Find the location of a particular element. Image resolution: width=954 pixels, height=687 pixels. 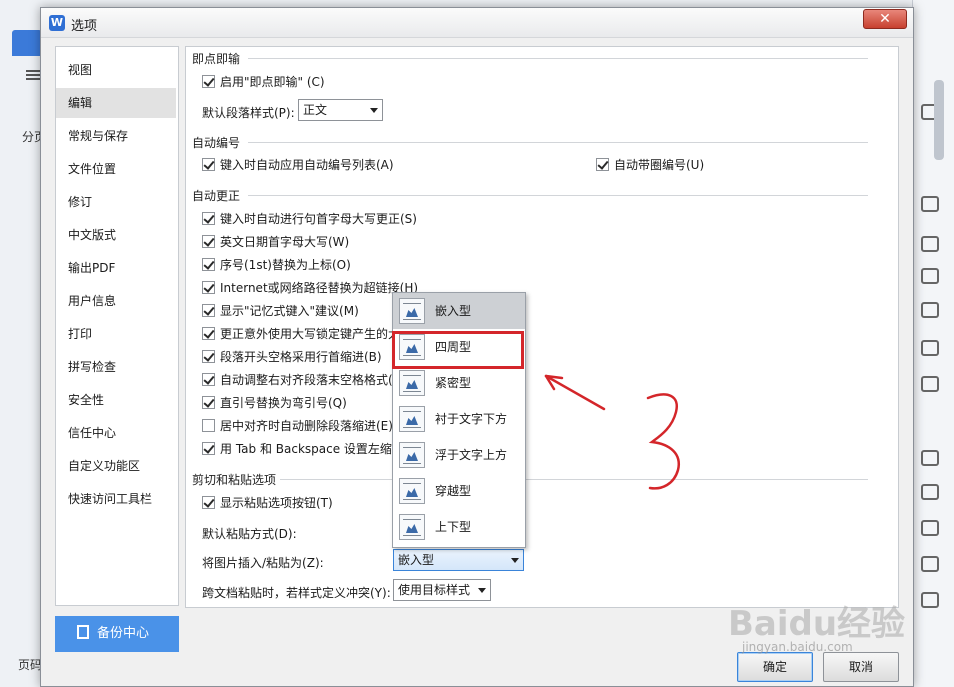

sidebar-item-general-save: 常规与保存 is located at coordinates (116, 136).